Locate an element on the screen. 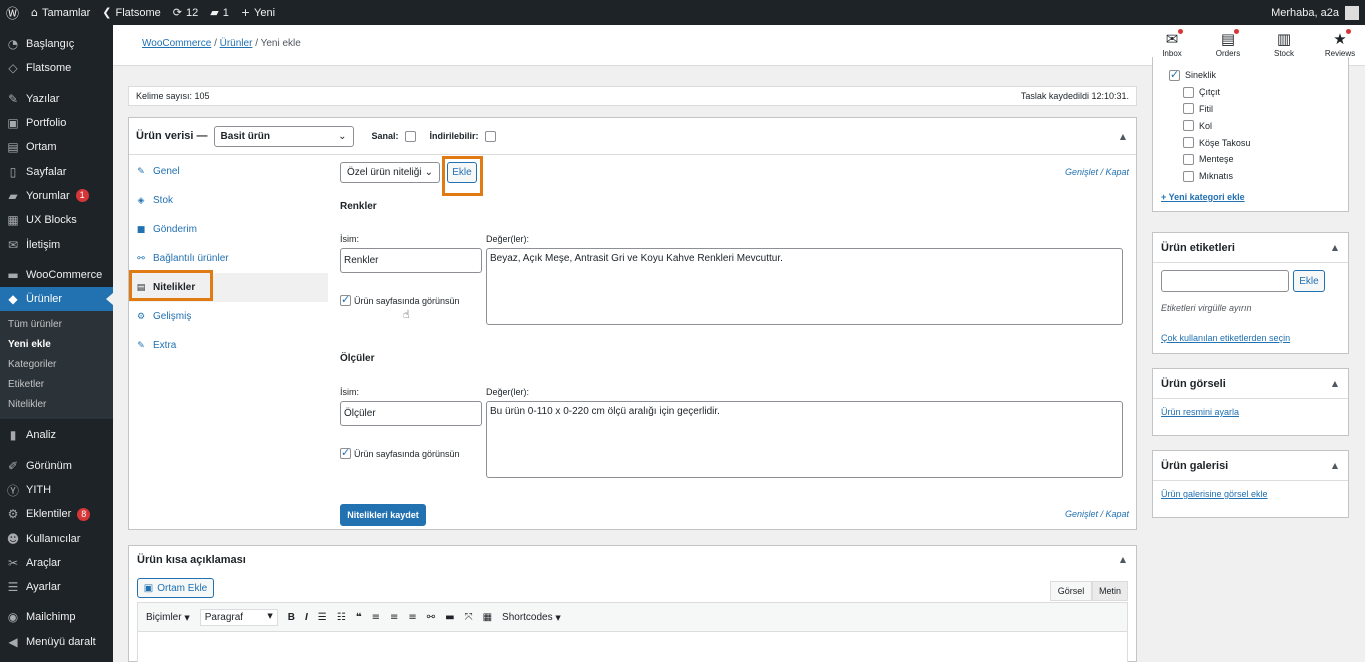  paragraph-select: Paragraf ▼ is located at coordinates (238, 617).